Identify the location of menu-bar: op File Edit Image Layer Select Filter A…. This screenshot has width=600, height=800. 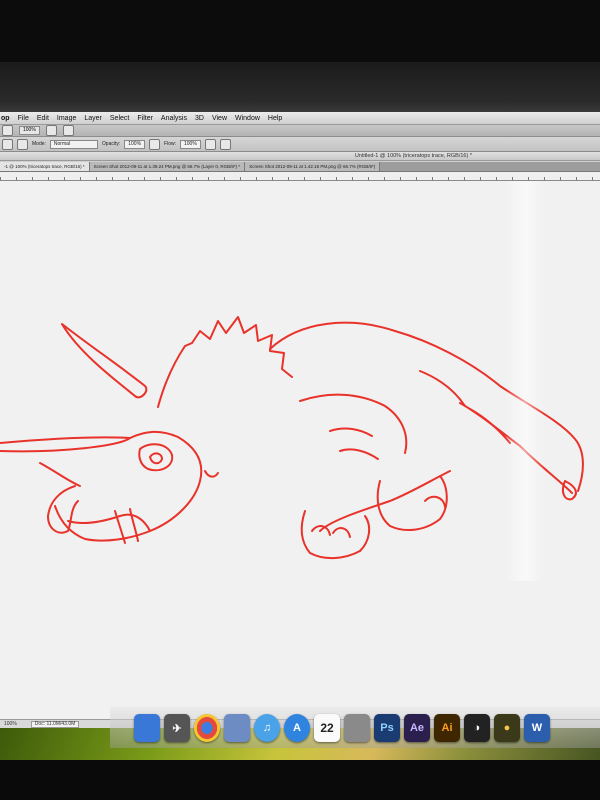
(300, 118).